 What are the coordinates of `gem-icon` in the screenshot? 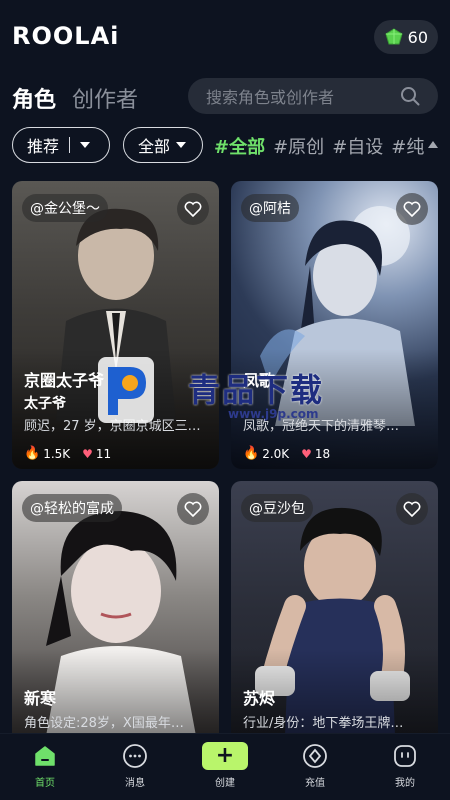 It's located at (394, 36).